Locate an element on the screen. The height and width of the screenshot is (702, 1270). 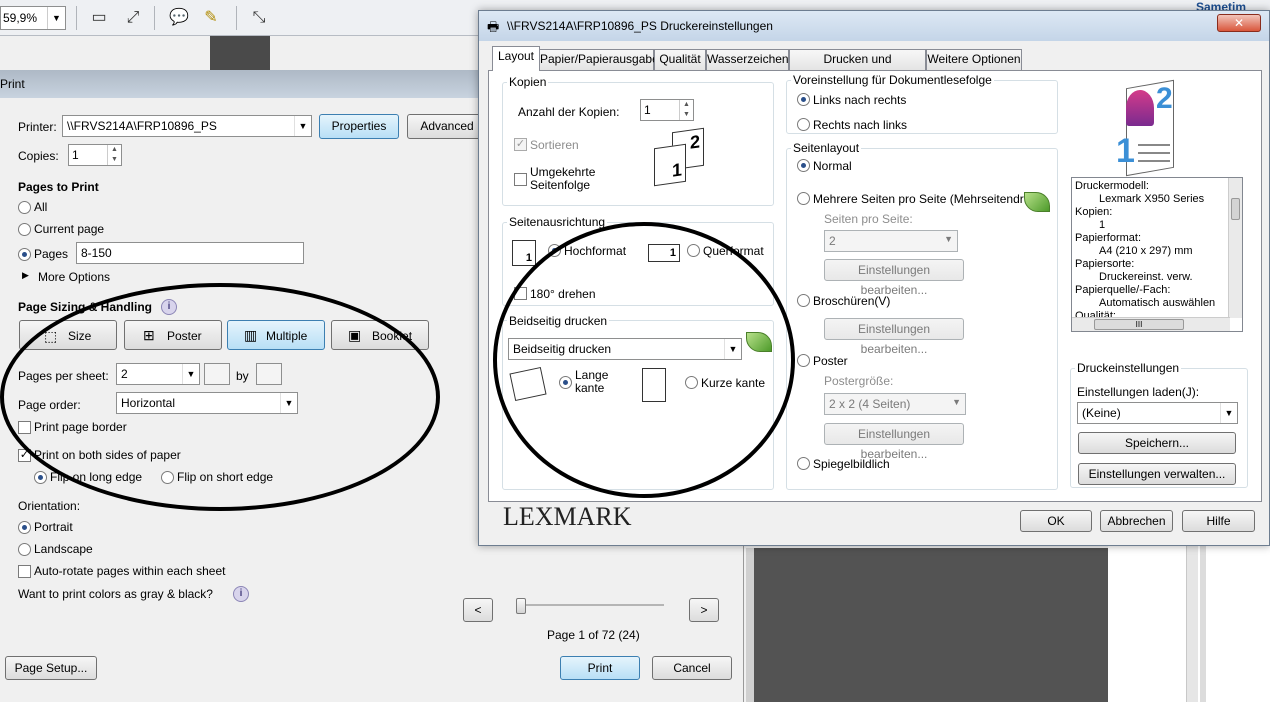
close-icon: ✕ is located at coordinates (1239, 23).